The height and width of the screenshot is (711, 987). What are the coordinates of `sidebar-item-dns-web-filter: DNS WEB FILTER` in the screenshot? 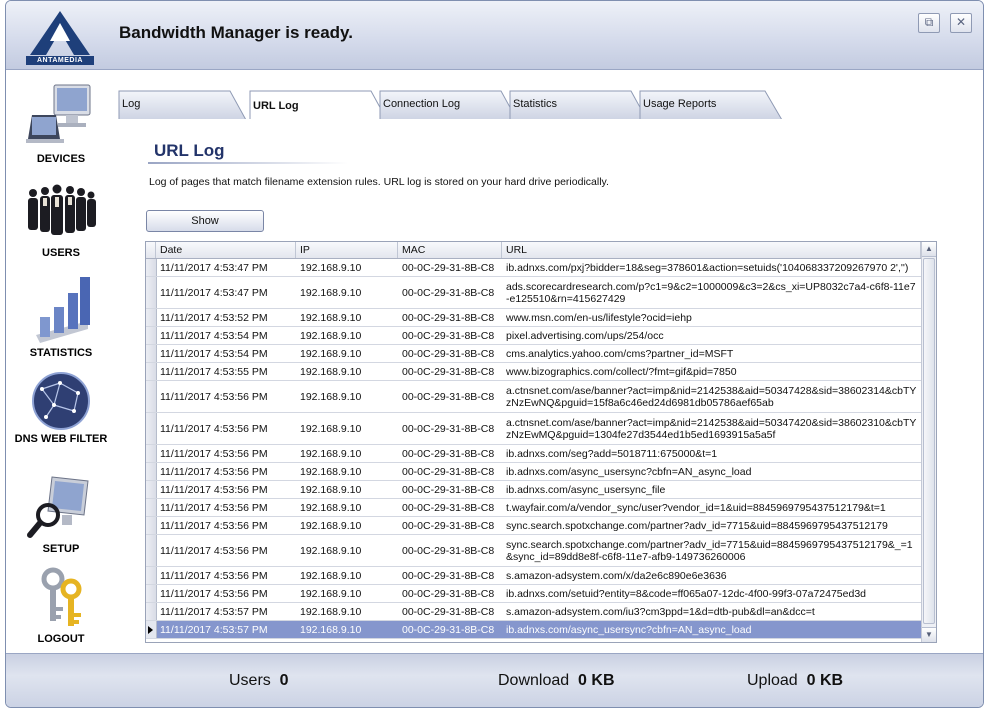 It's located at (61, 408).